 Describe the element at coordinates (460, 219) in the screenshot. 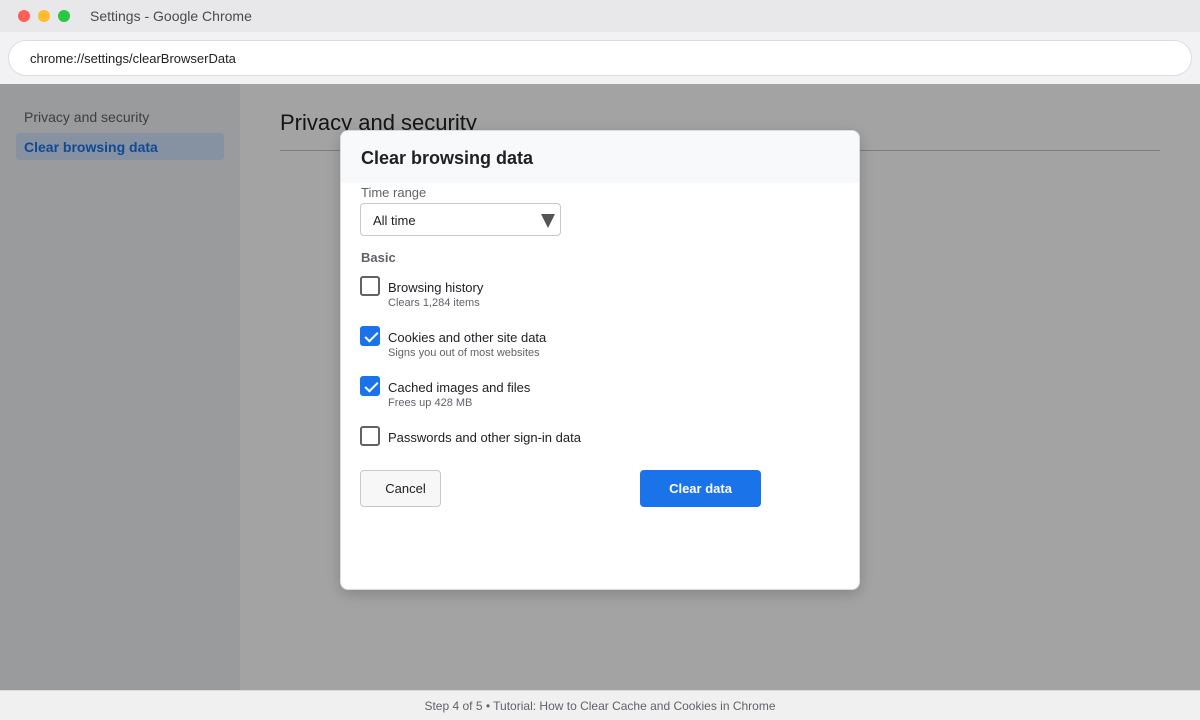

I see `time-range-select: All time` at that location.